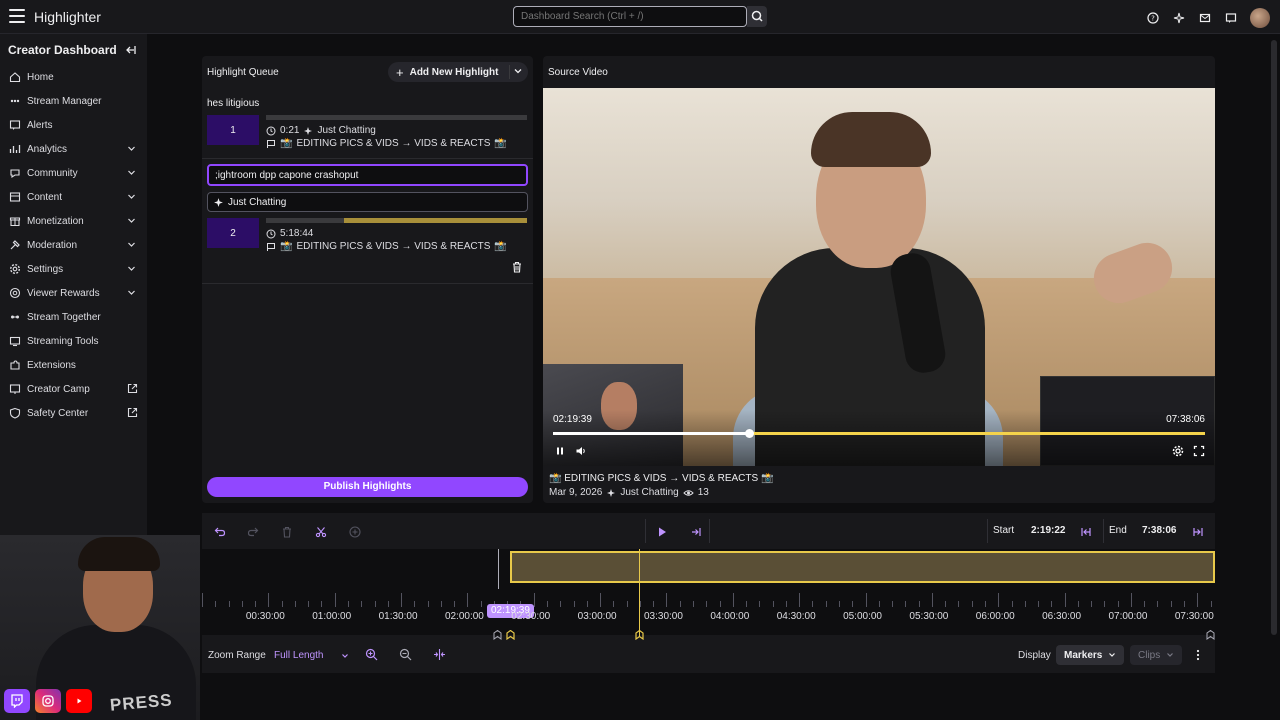  What do you see at coordinates (15, 101) in the screenshot?
I see `stream-manager-icon` at bounding box center [15, 101].